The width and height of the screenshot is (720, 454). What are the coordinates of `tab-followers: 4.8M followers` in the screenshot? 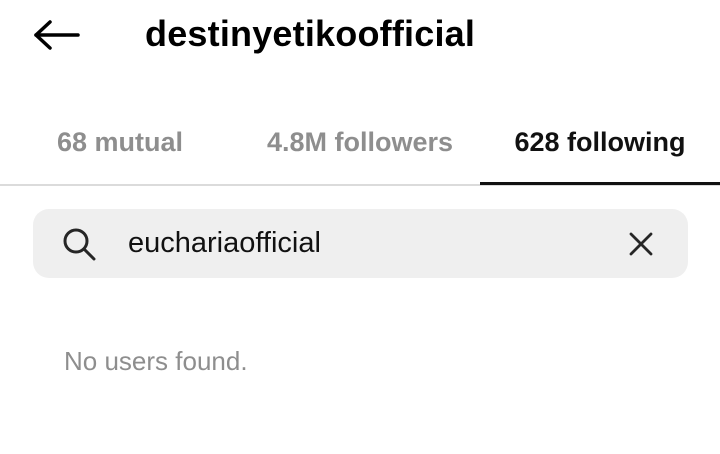 It's located at (360, 142).